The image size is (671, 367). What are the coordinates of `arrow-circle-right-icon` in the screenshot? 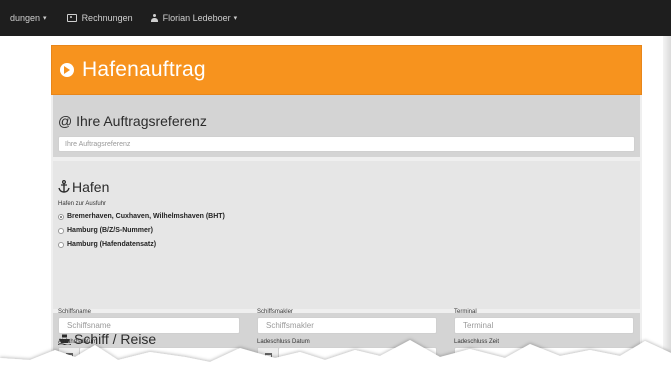 It's located at (67, 70).